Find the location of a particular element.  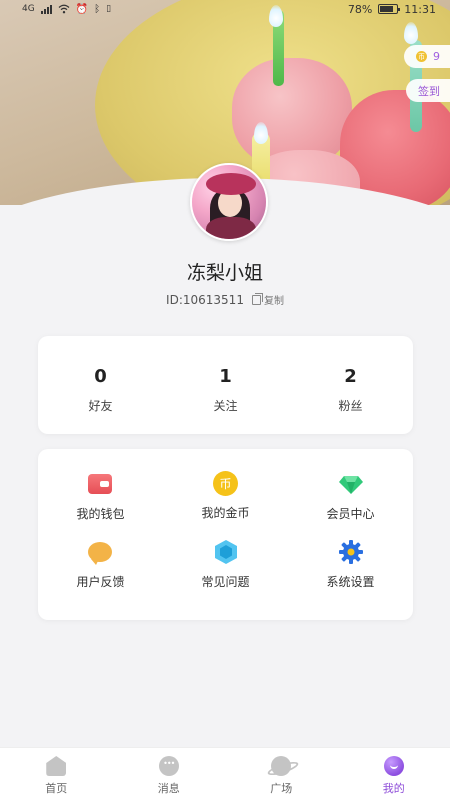

tab-home: 首页 is located at coordinates (56, 774).